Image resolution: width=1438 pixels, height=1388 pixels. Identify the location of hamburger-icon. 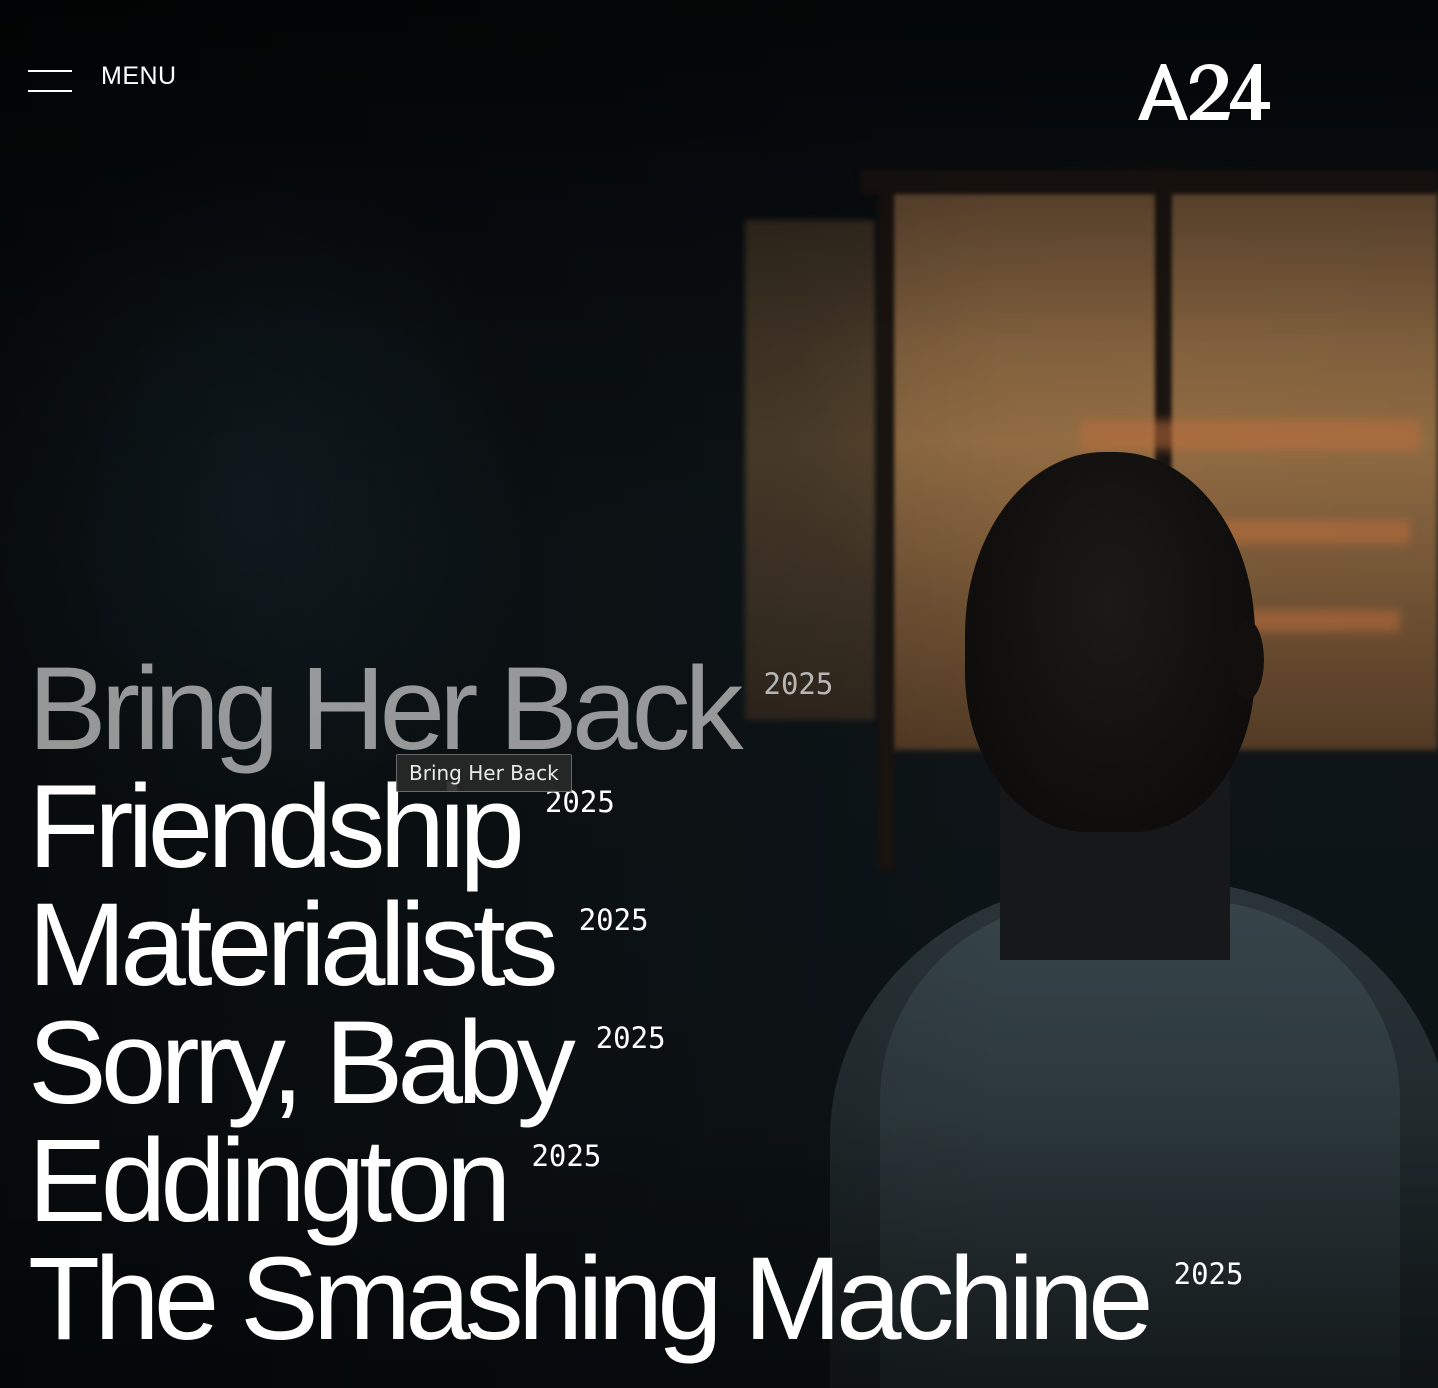
(51, 78).